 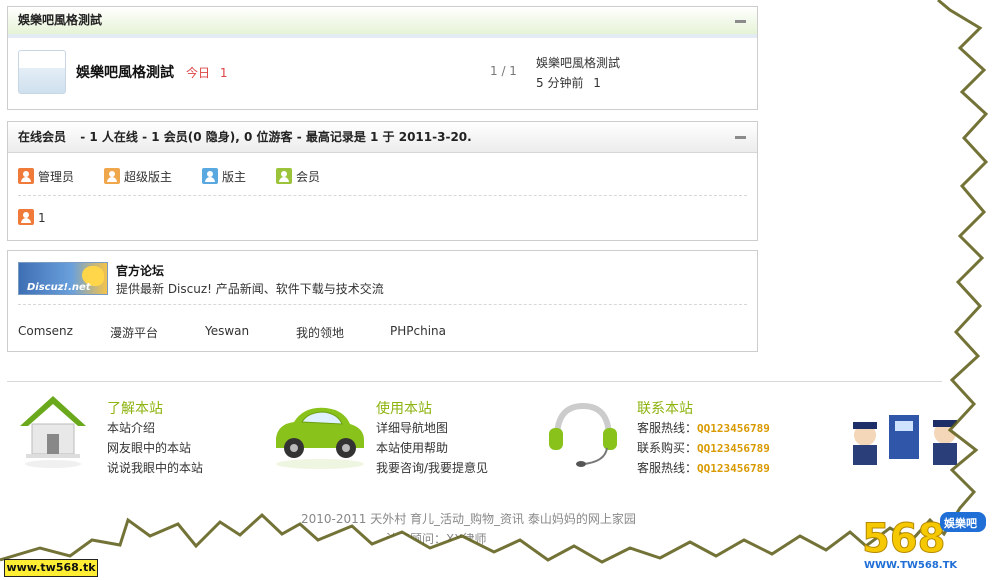 What do you see at coordinates (960, 523) in the screenshot?
I see `watermark-badge: 娛樂吧` at bounding box center [960, 523].